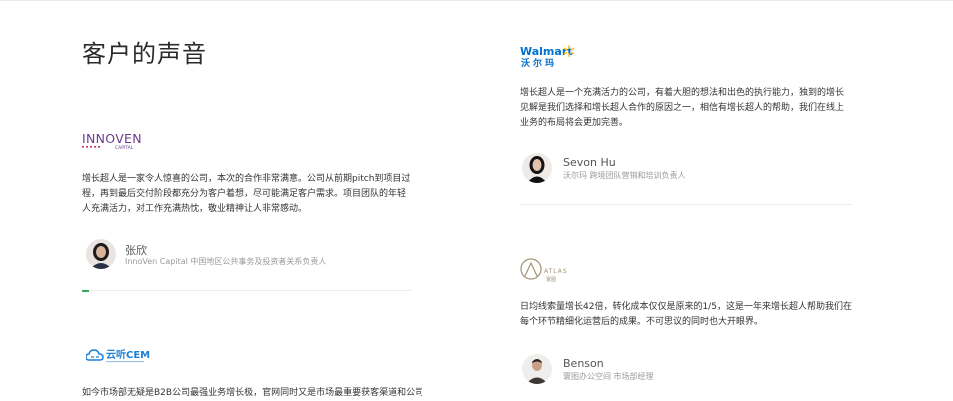 The width and height of the screenshot is (953, 401). Describe the element at coordinates (112, 138) in the screenshot. I see `innoven-wordmark: INNOVEN` at that location.